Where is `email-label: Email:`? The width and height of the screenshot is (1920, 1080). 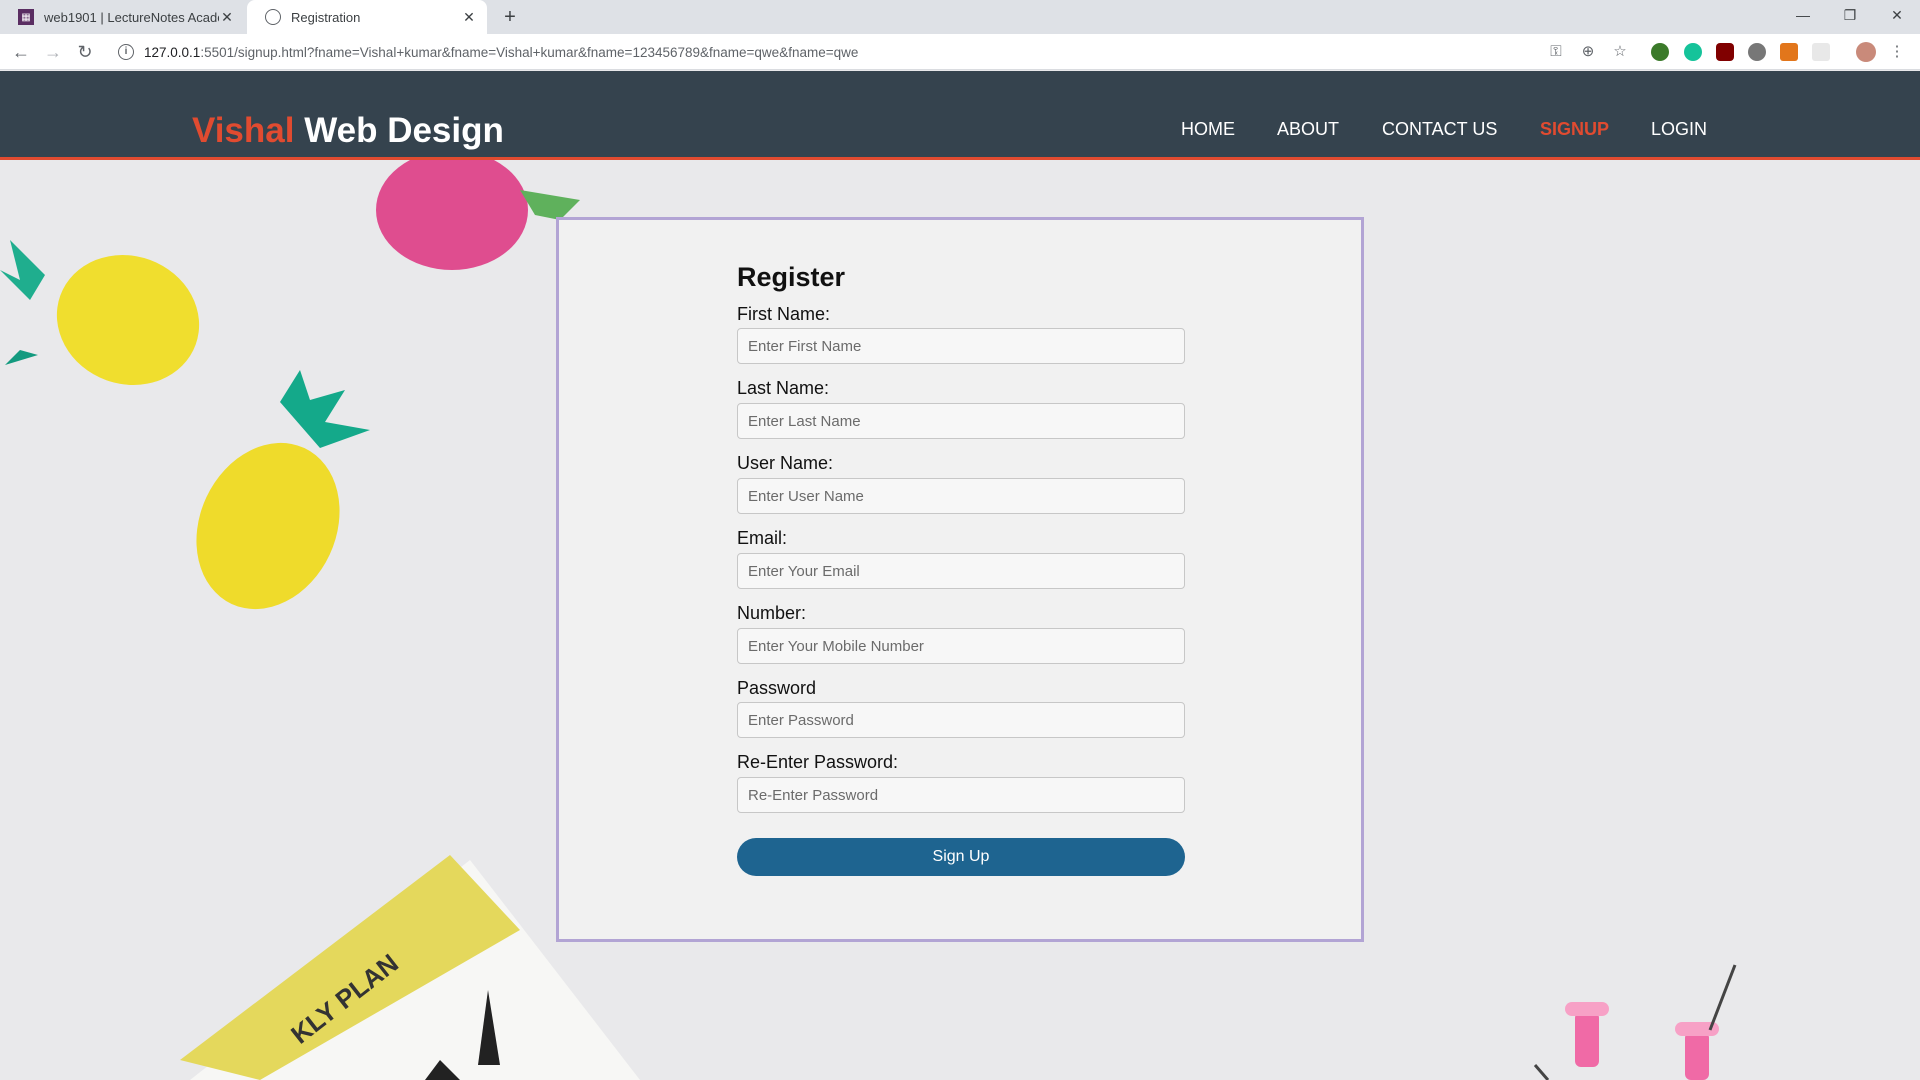 email-label: Email: is located at coordinates (762, 538).